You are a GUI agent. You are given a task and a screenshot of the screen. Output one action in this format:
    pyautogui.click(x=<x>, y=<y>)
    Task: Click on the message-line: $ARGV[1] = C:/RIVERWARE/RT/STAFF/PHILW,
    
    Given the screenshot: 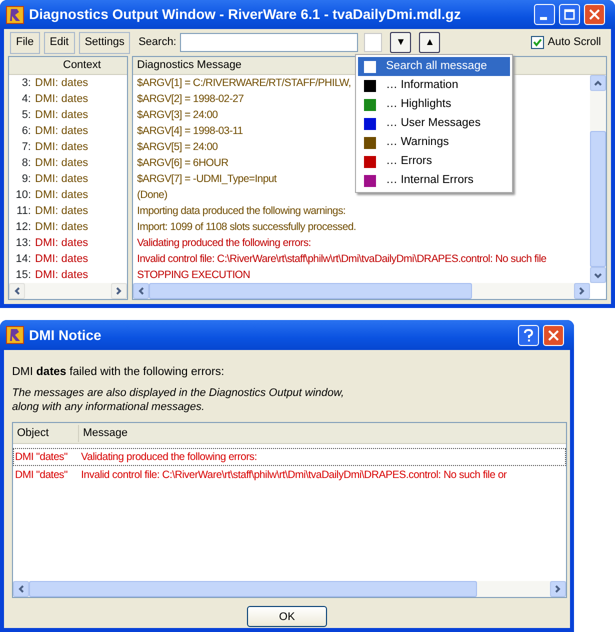 What is the action you would take?
    pyautogui.click(x=244, y=83)
    